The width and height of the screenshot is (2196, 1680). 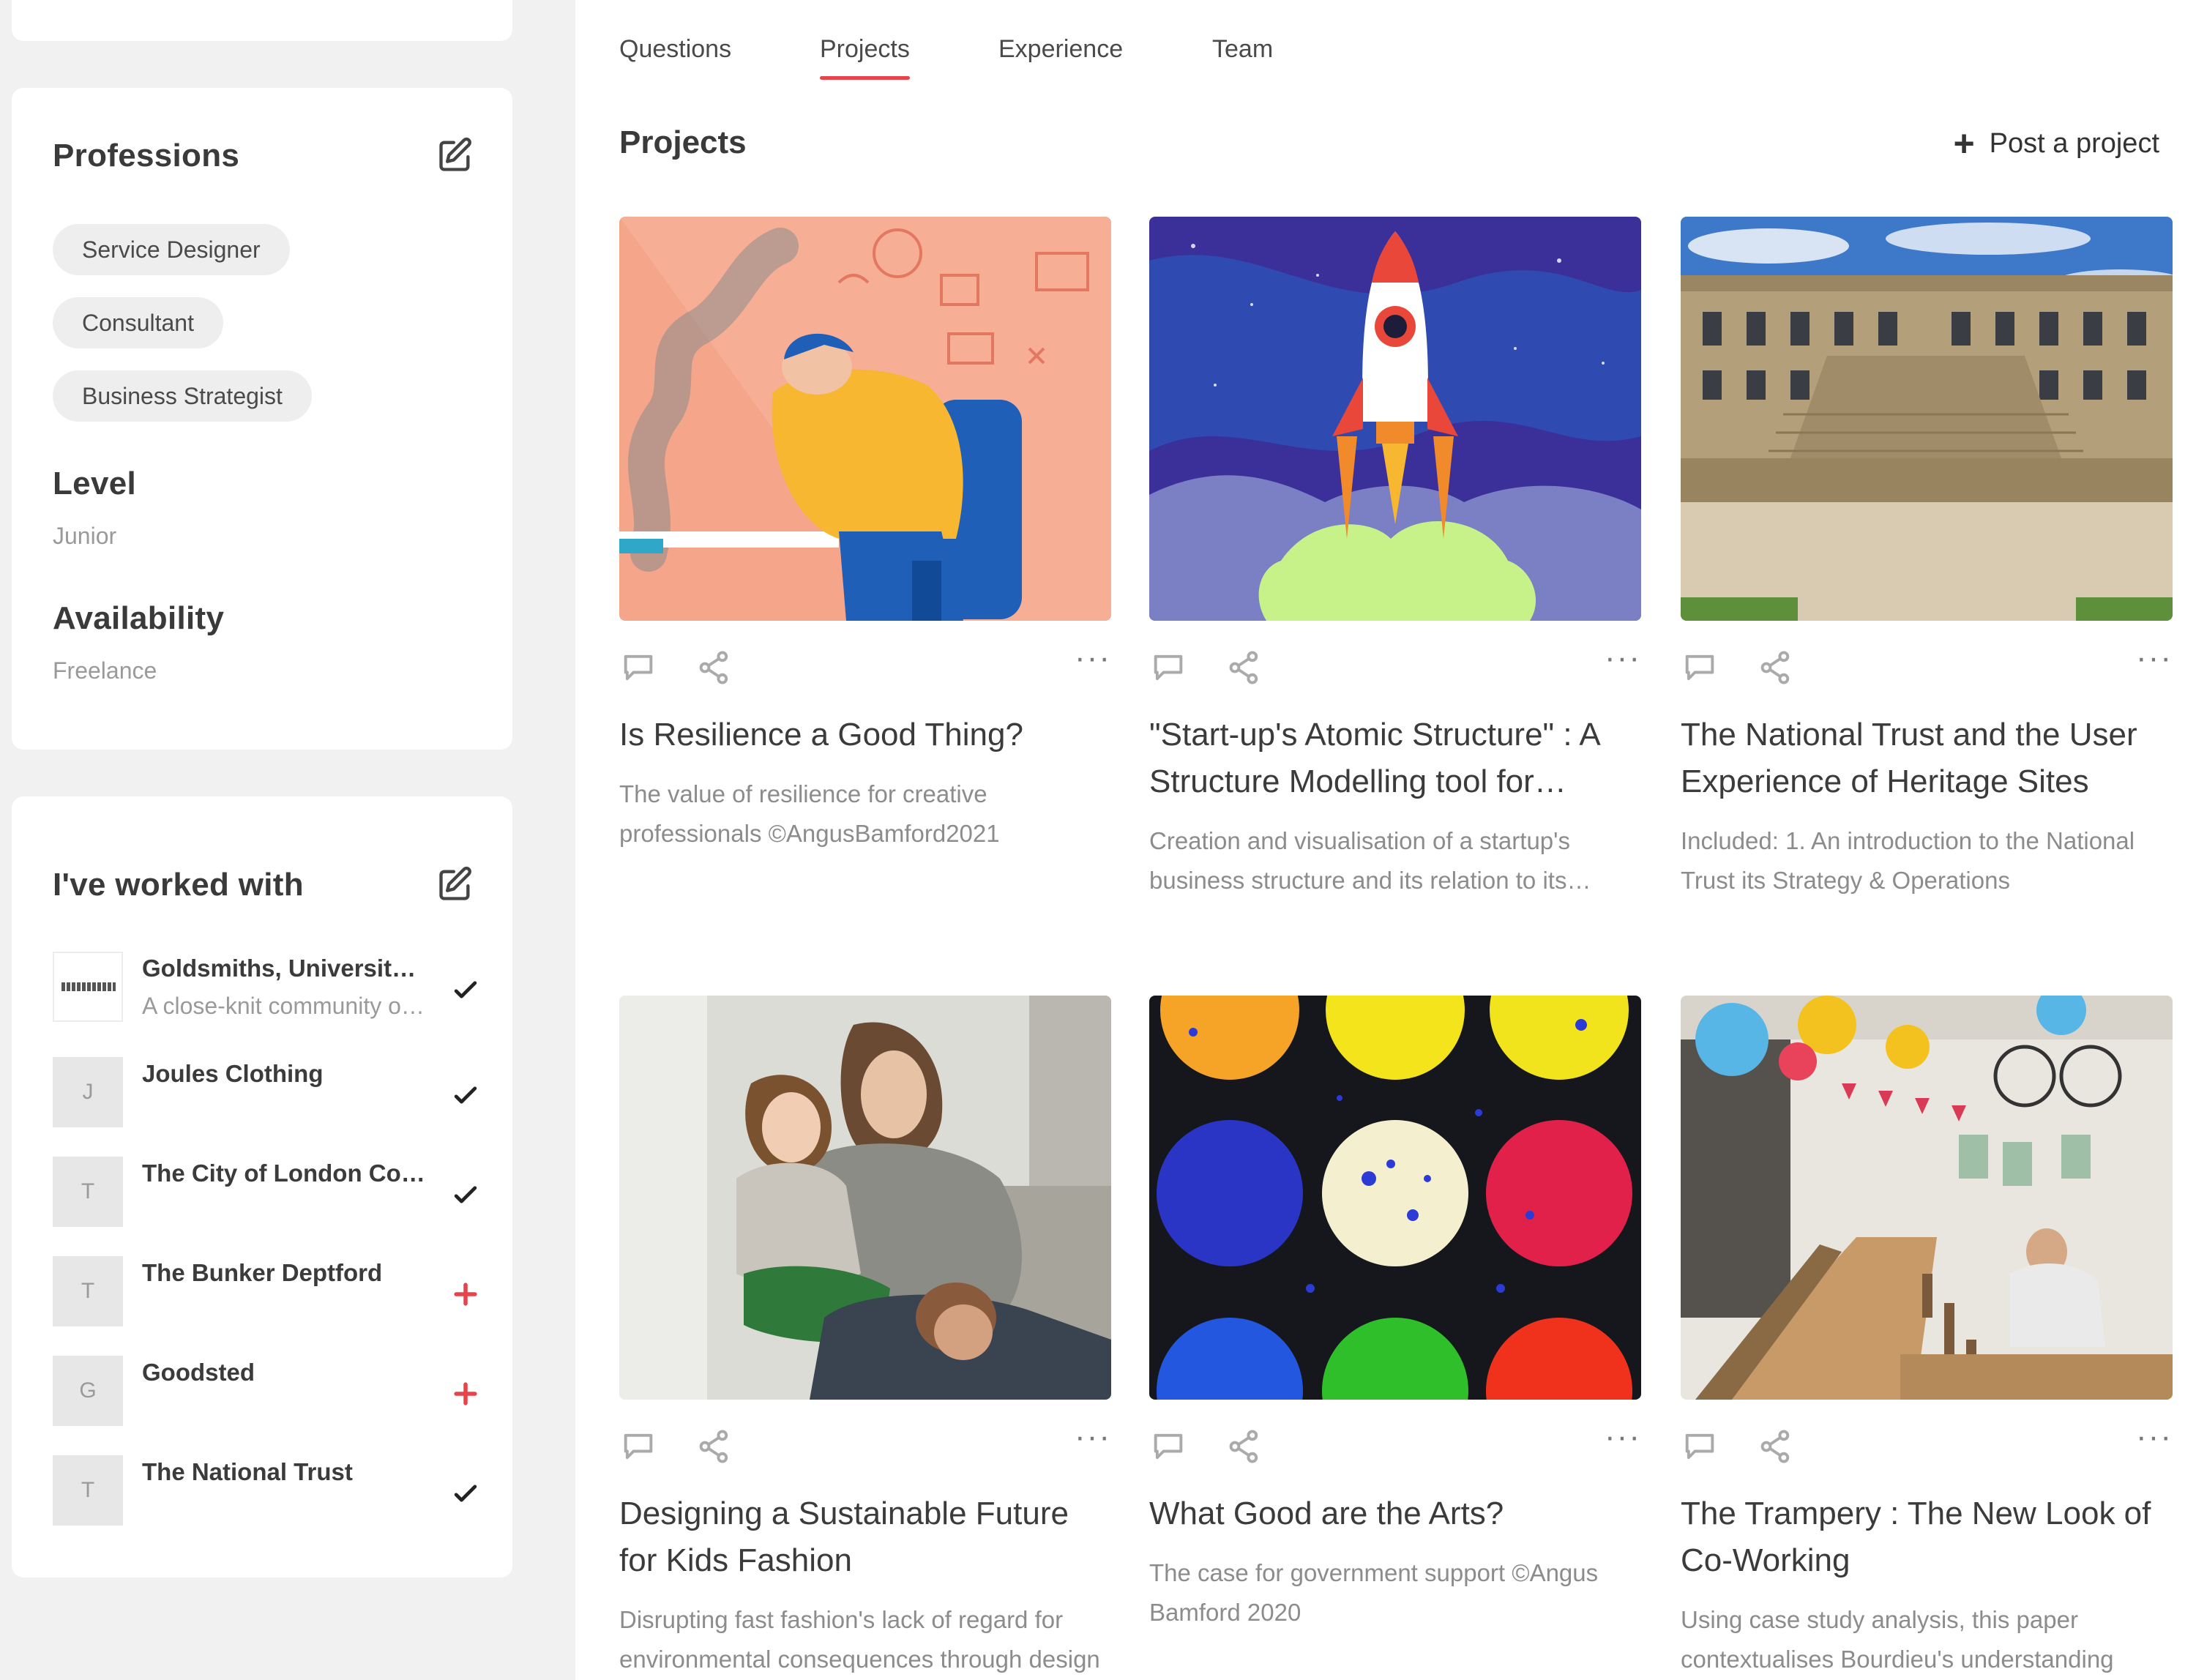 What do you see at coordinates (1927, 1198) in the screenshot?
I see `coworking-space-photo` at bounding box center [1927, 1198].